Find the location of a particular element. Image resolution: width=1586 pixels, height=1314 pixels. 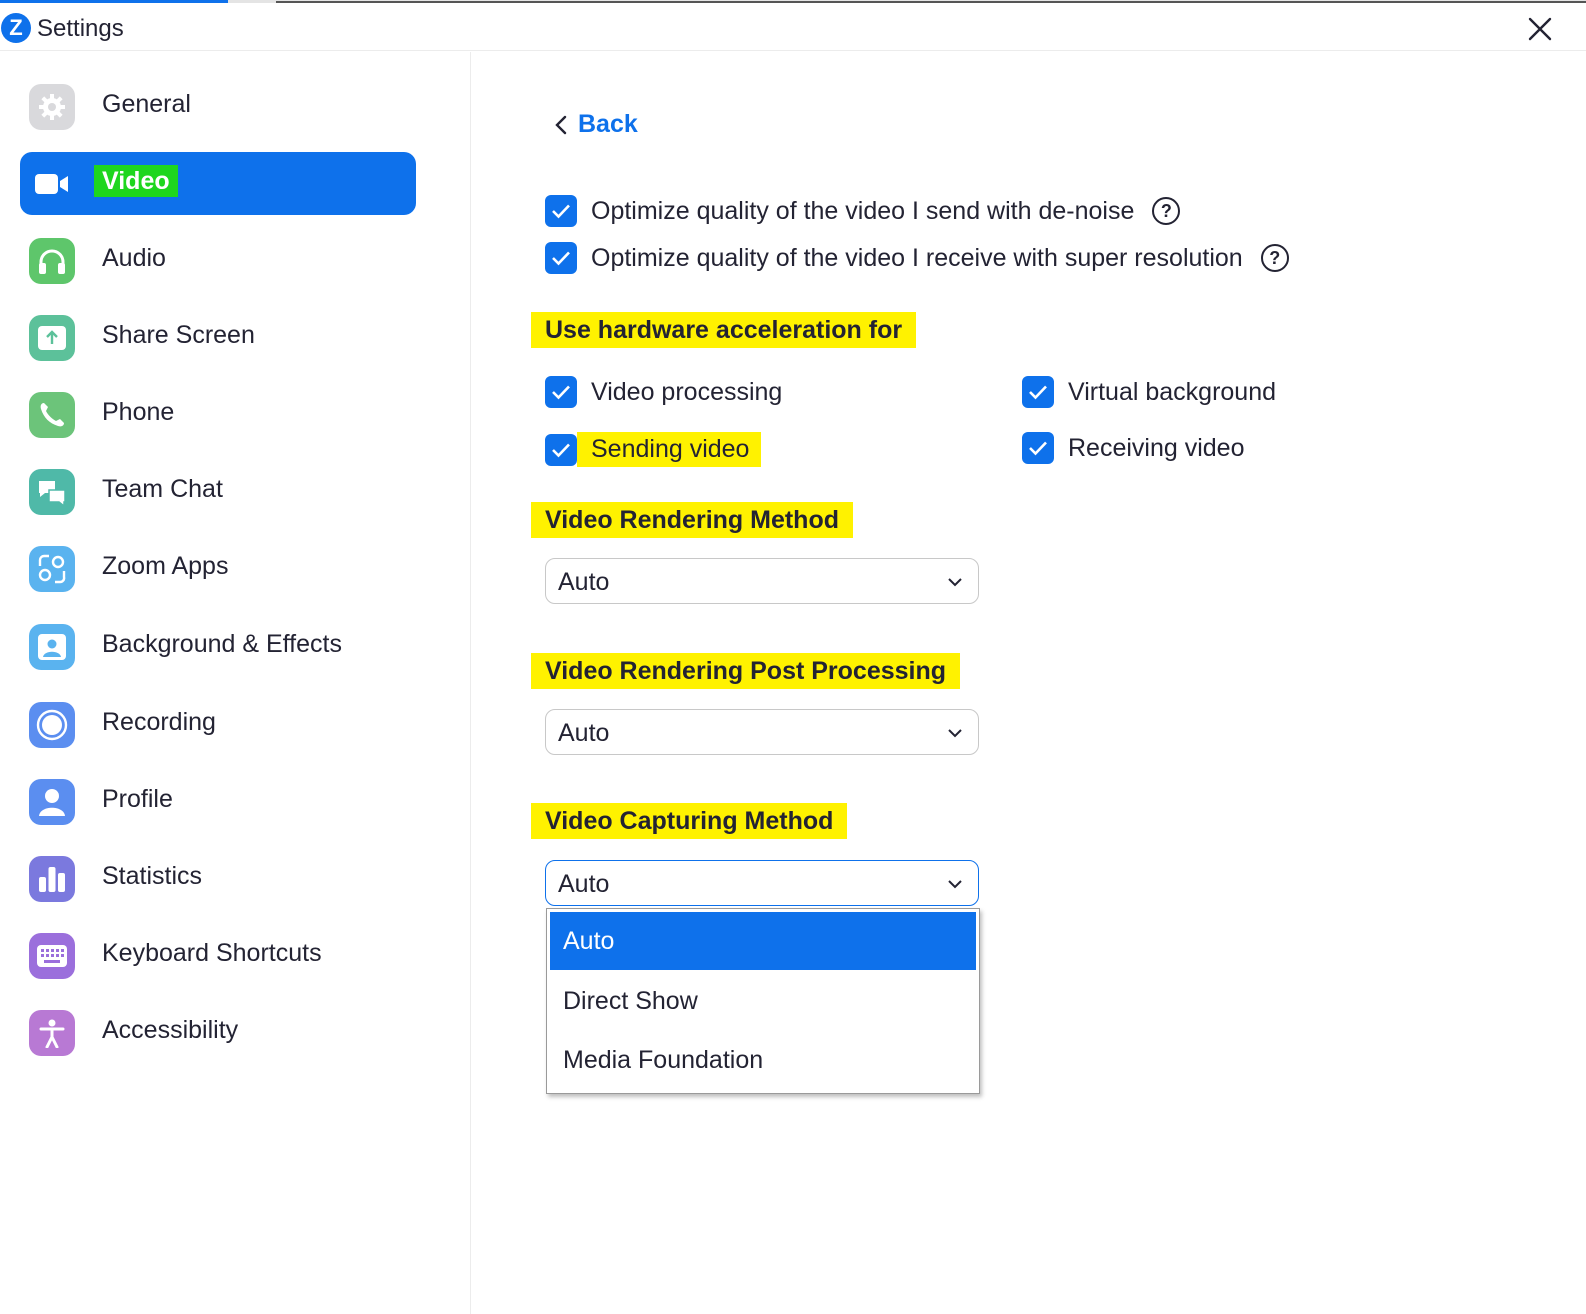

phone-icon is located at coordinates (52, 415).